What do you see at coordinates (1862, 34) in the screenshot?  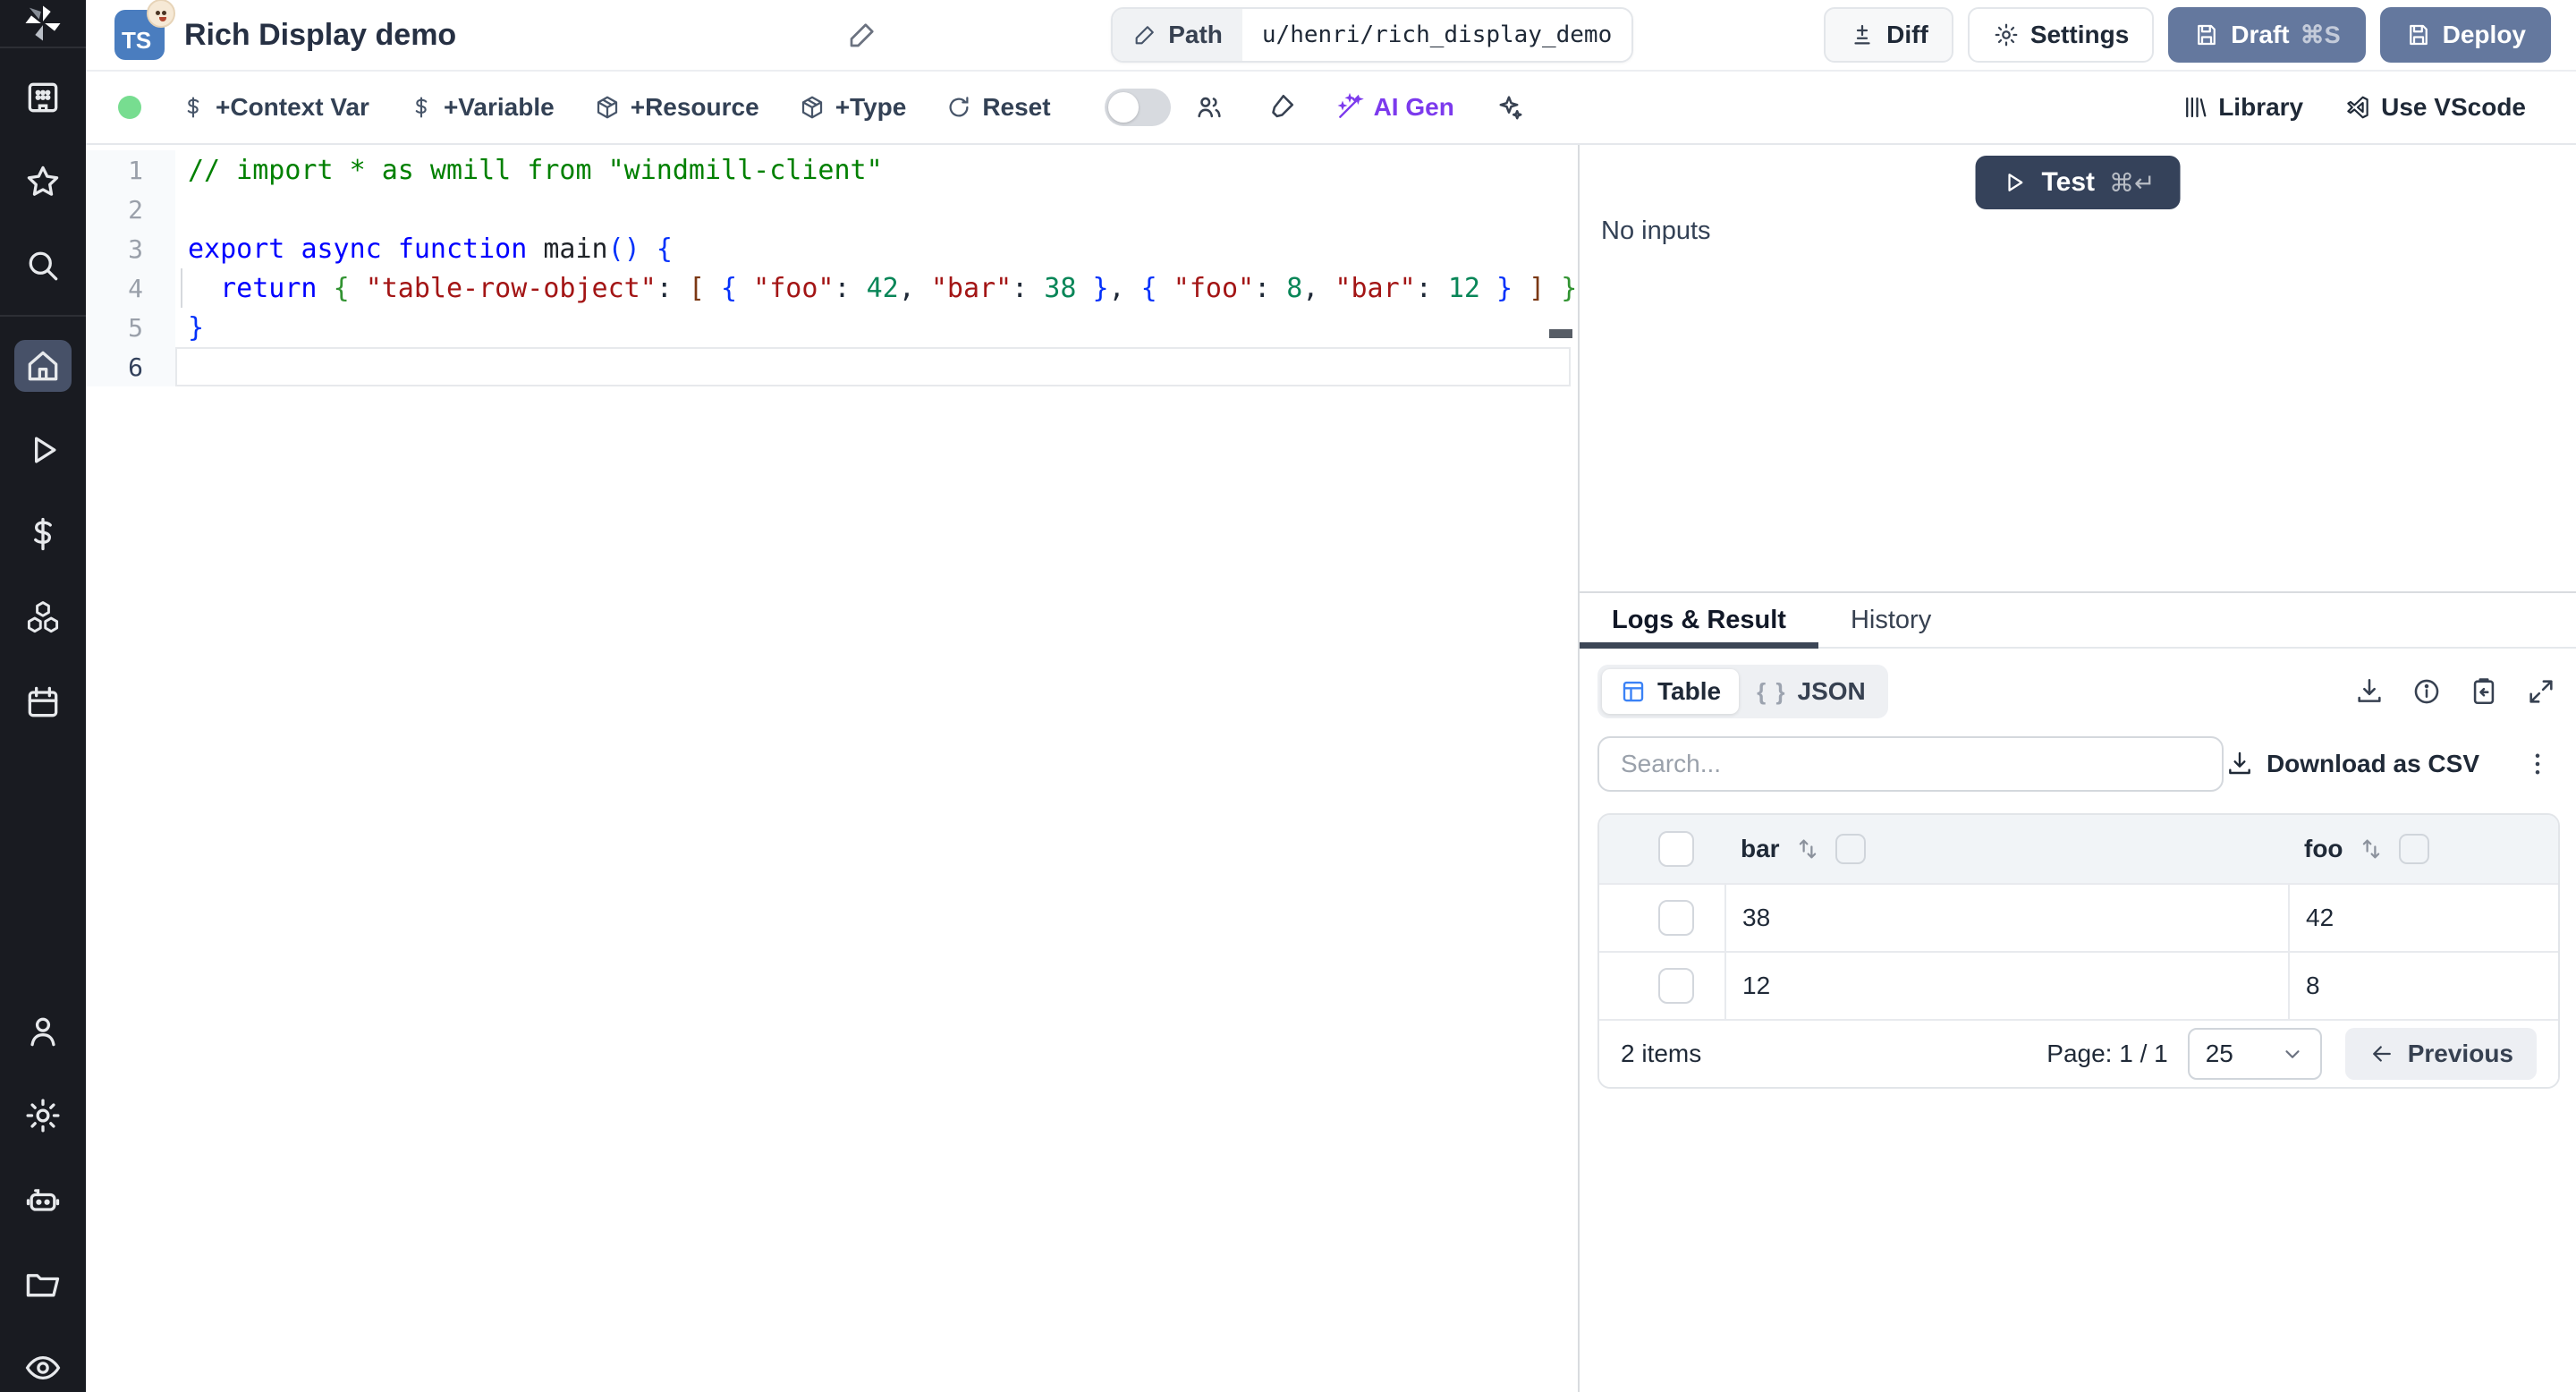 I see `diff-icon` at bounding box center [1862, 34].